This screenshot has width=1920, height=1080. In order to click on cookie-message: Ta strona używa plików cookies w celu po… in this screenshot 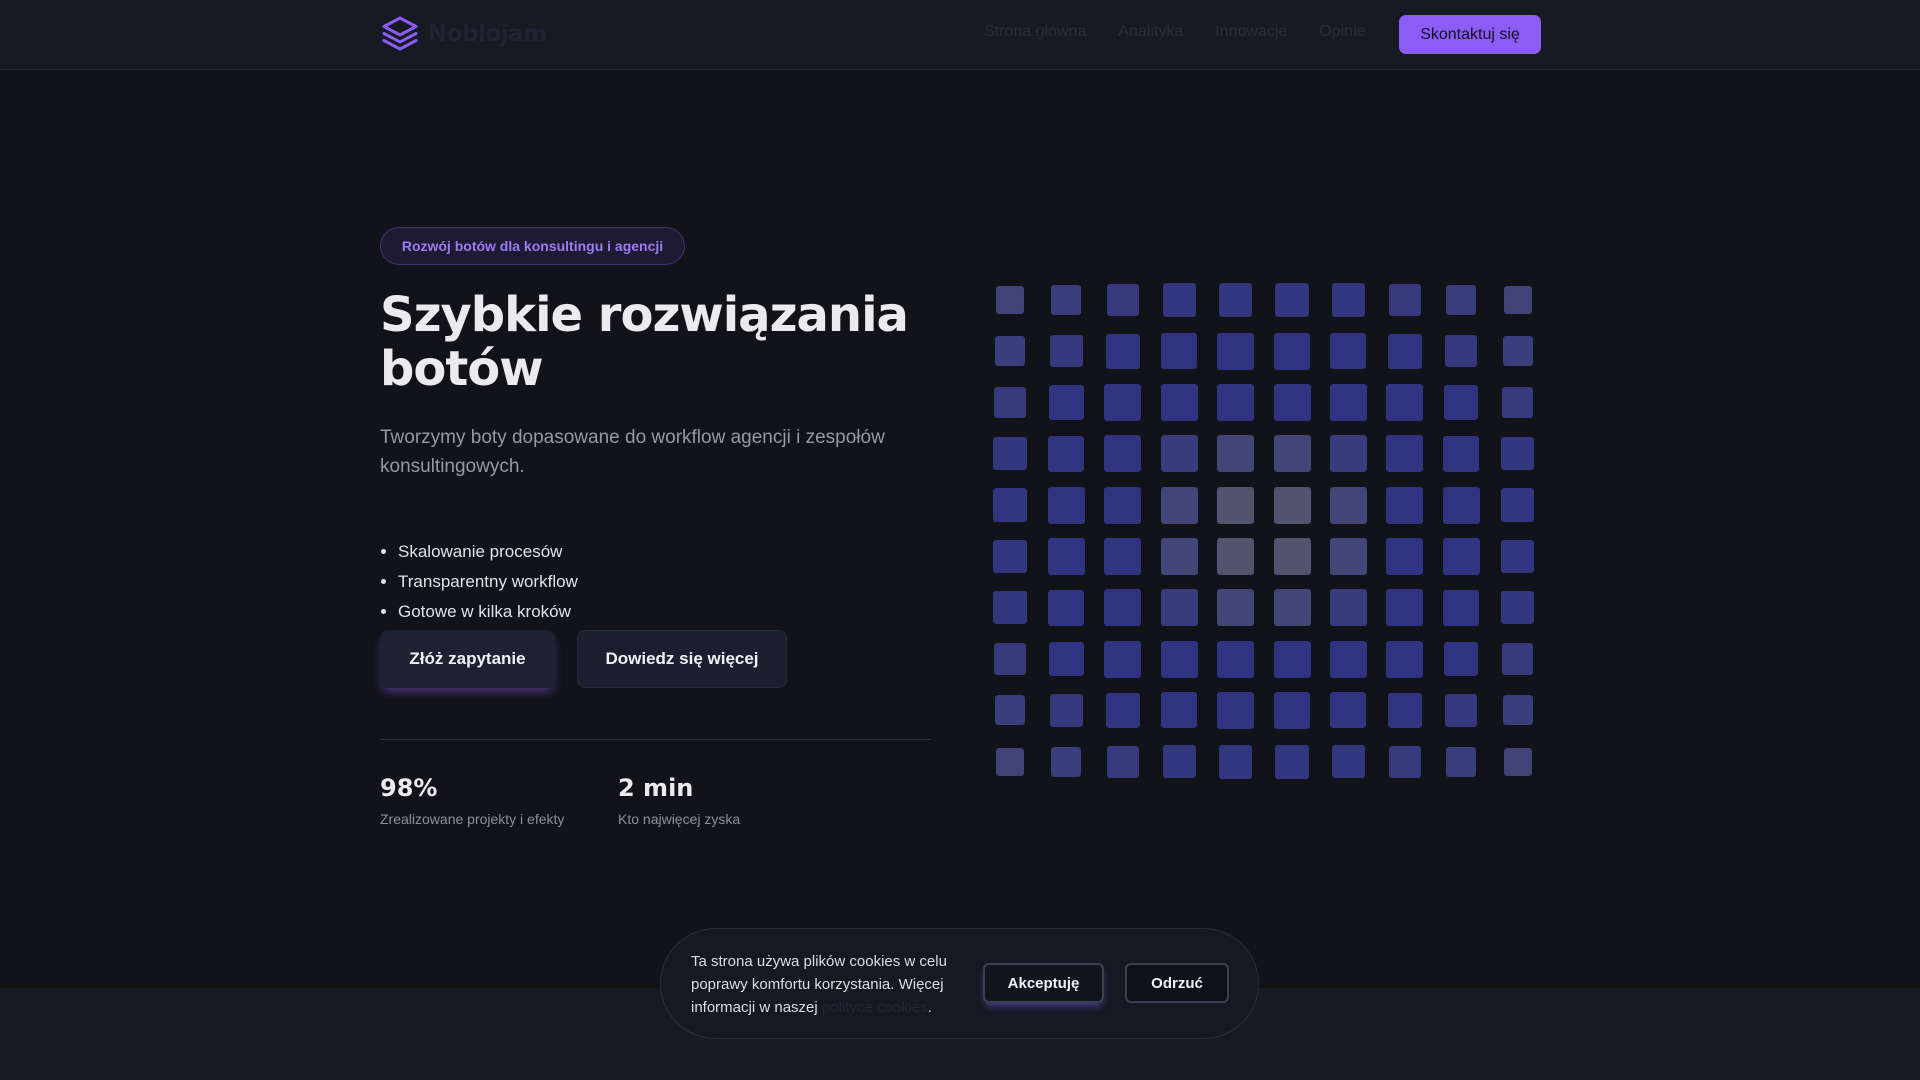, I will do `click(828, 984)`.